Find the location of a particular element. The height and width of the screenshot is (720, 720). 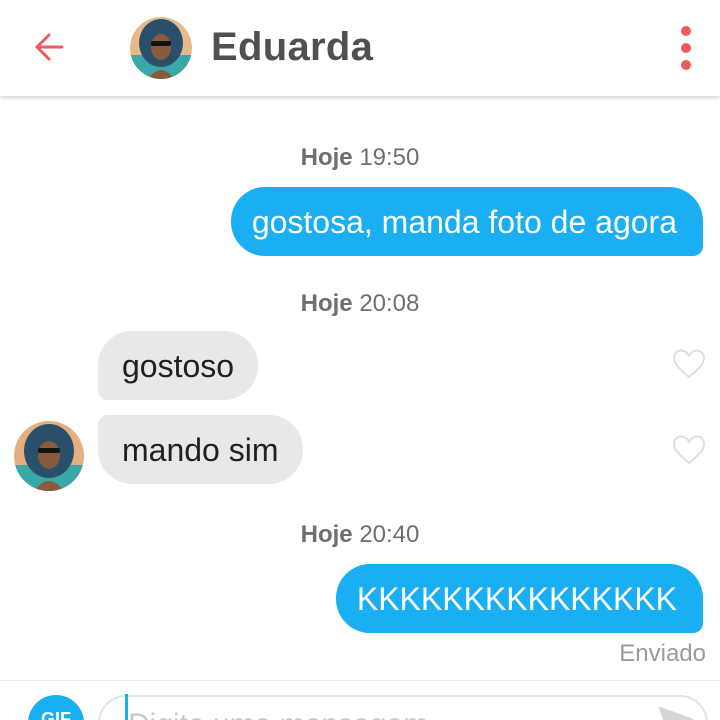

timestamp-time: 20:40 is located at coordinates (389, 534).